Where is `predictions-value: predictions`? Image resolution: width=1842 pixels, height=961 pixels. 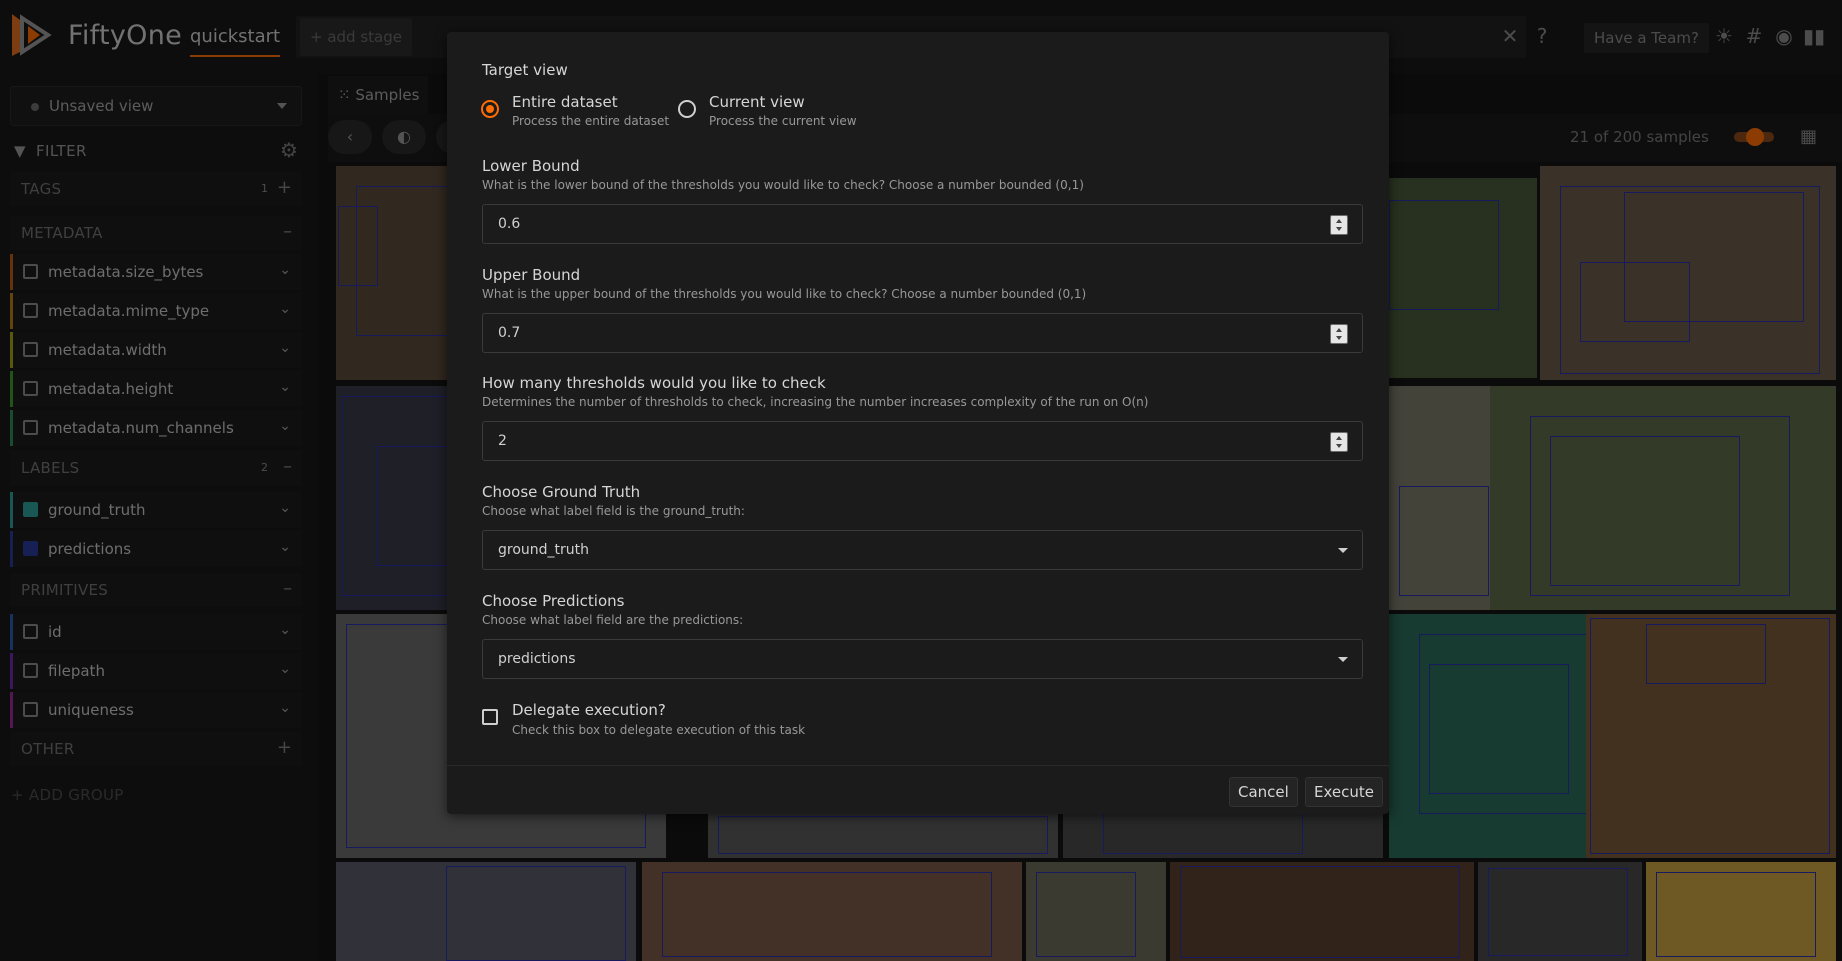
predictions-value: predictions is located at coordinates (537, 659).